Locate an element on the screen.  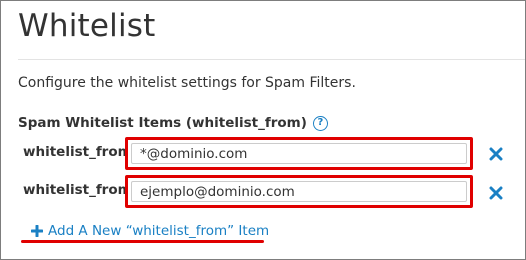
title-divider is located at coordinates (271, 59).